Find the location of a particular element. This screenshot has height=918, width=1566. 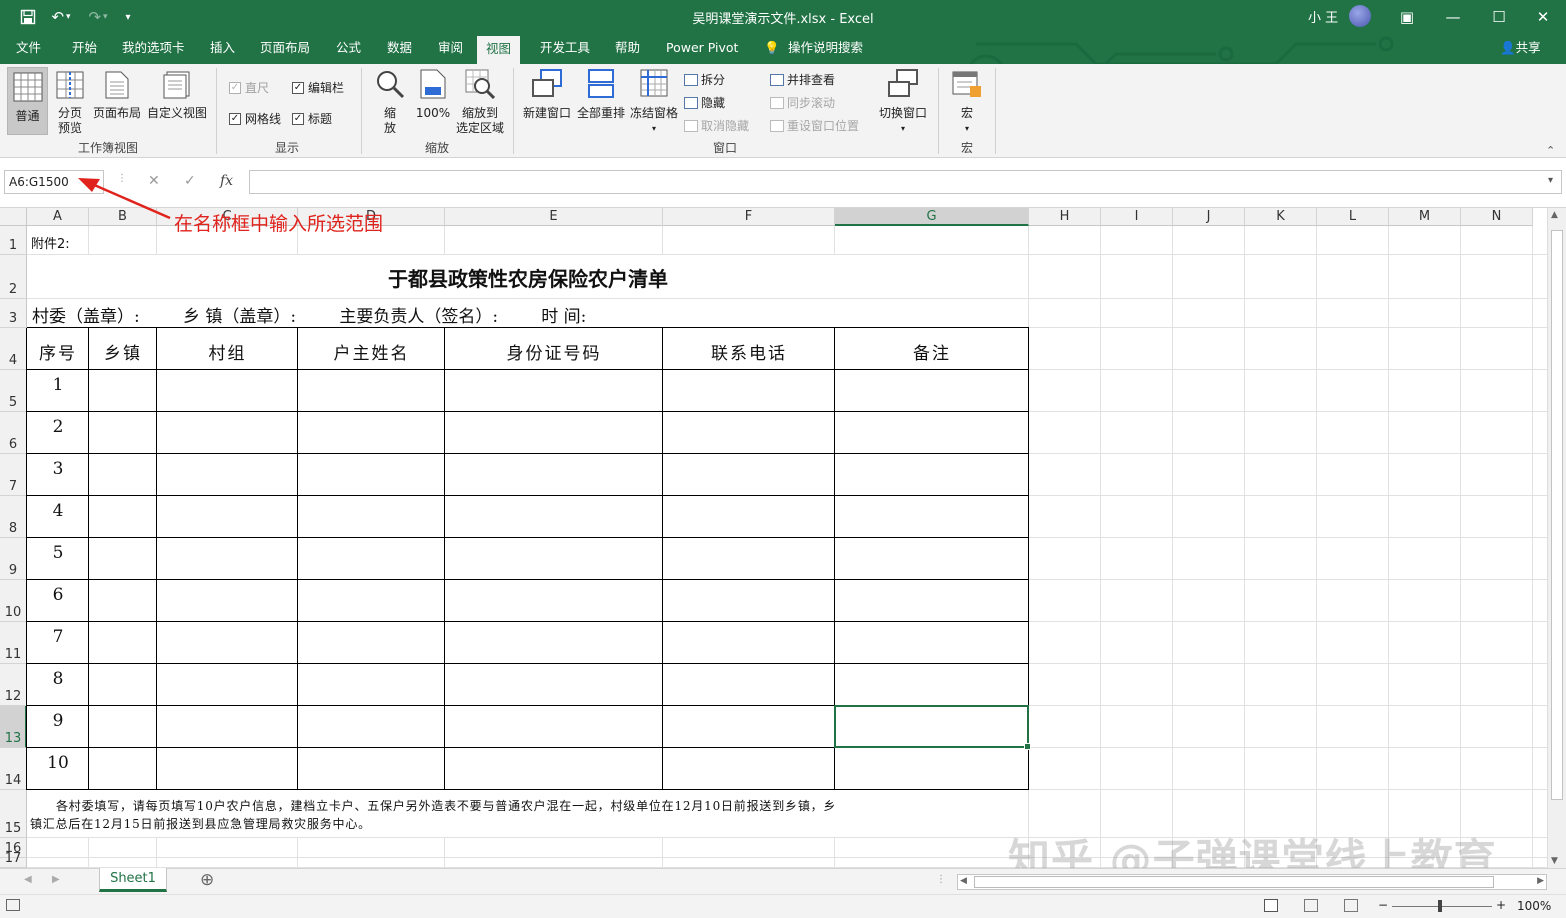

tab-review: 审阅 is located at coordinates (450, 49).